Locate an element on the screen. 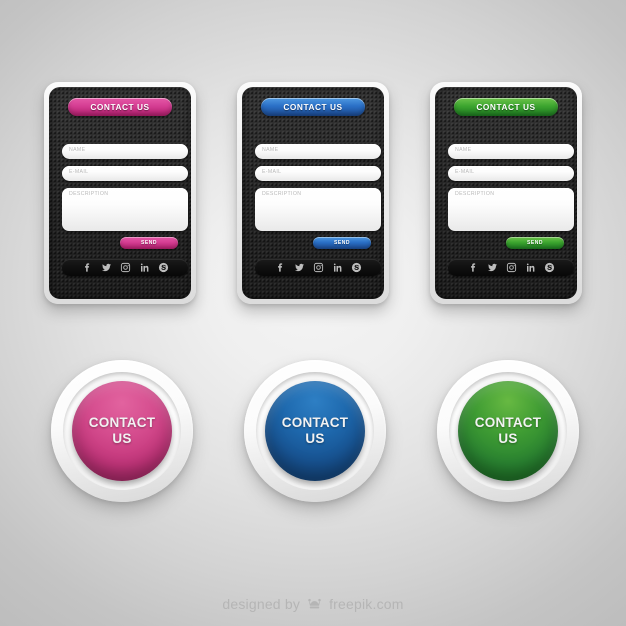 This screenshot has height=626, width=626. contact-round-button-pink: CONTACT US is located at coordinates (122, 431).